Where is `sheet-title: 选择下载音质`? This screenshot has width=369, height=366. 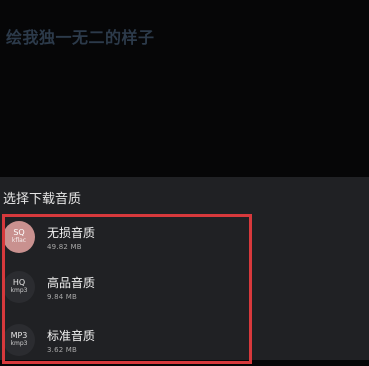
sheet-title: 选择下载音质 is located at coordinates (42, 199).